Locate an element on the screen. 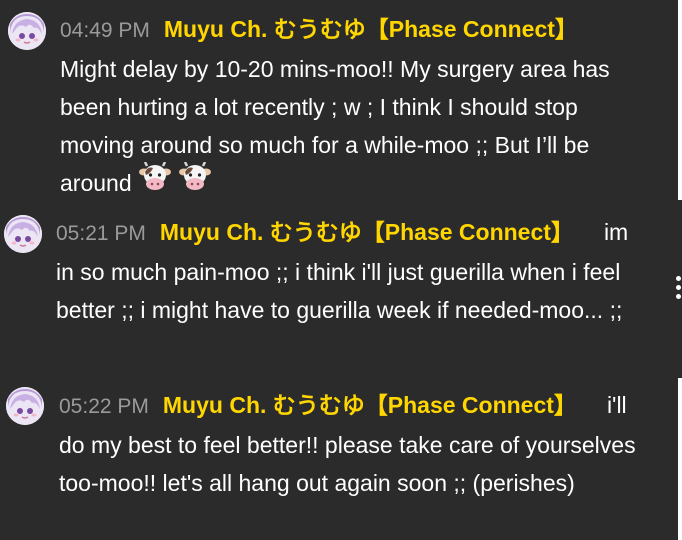 The height and width of the screenshot is (540, 682). timestamp: 04:49 PM is located at coordinates (105, 30).